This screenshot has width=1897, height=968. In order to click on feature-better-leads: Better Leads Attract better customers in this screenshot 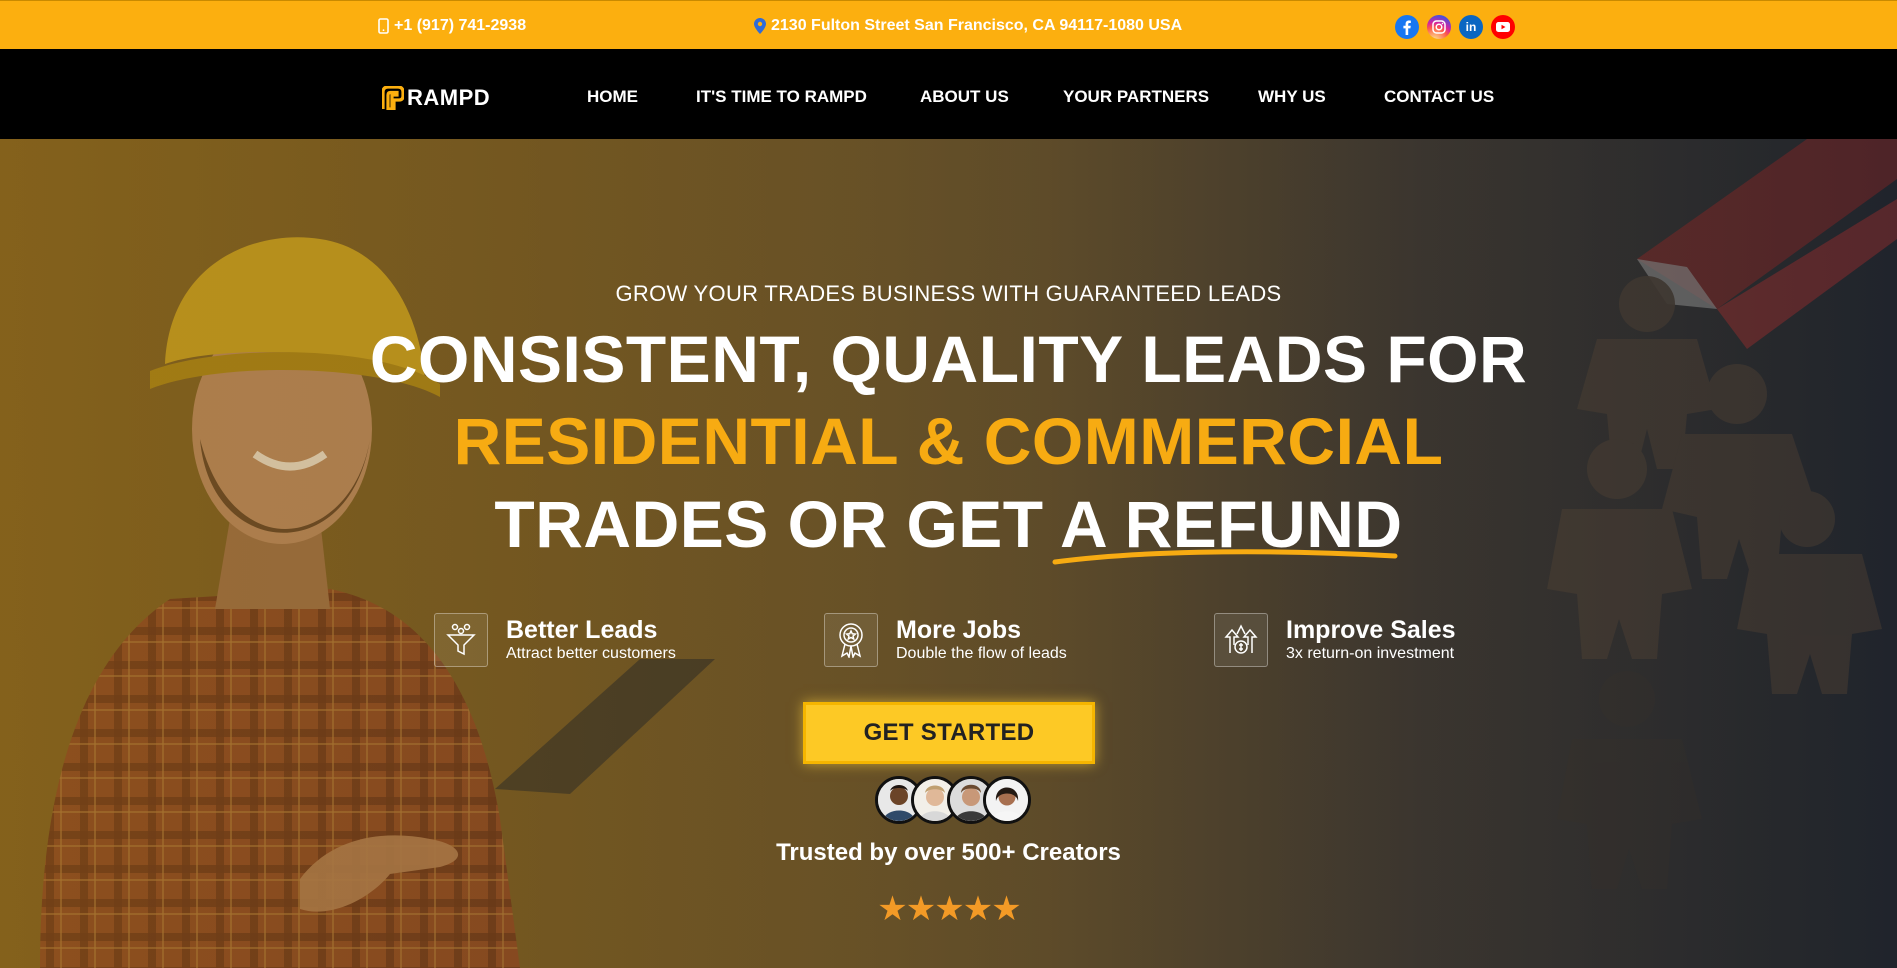, I will do `click(555, 640)`.